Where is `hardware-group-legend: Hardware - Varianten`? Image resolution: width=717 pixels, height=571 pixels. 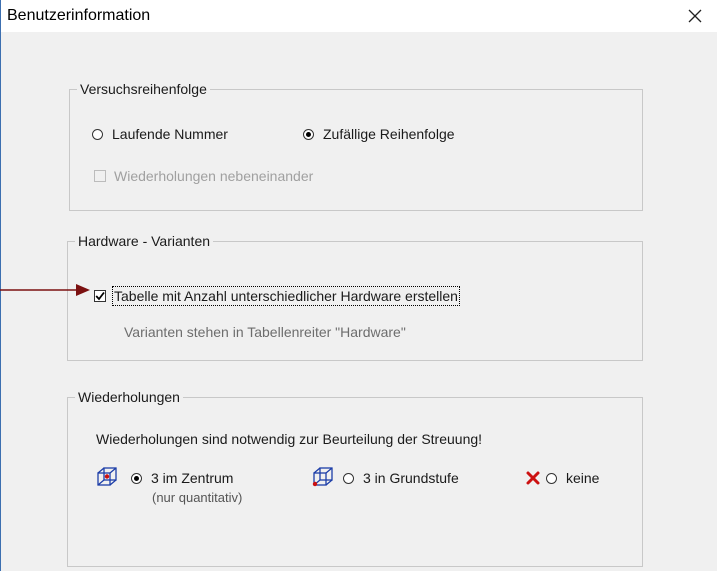
hardware-group-legend: Hardware - Varianten is located at coordinates (144, 241).